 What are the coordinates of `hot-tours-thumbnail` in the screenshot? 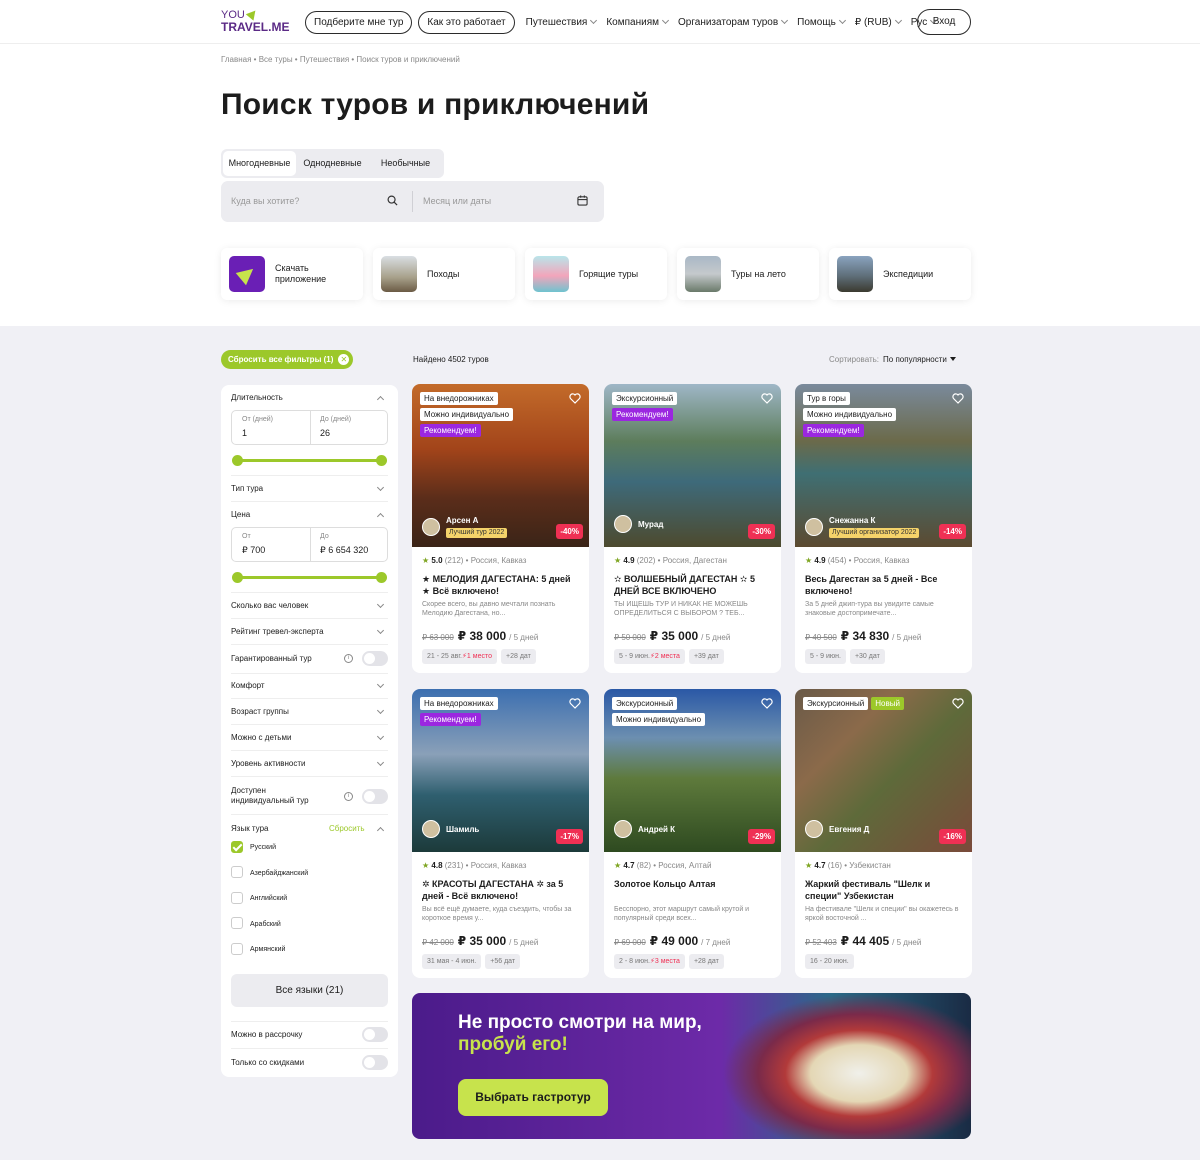 It's located at (551, 274).